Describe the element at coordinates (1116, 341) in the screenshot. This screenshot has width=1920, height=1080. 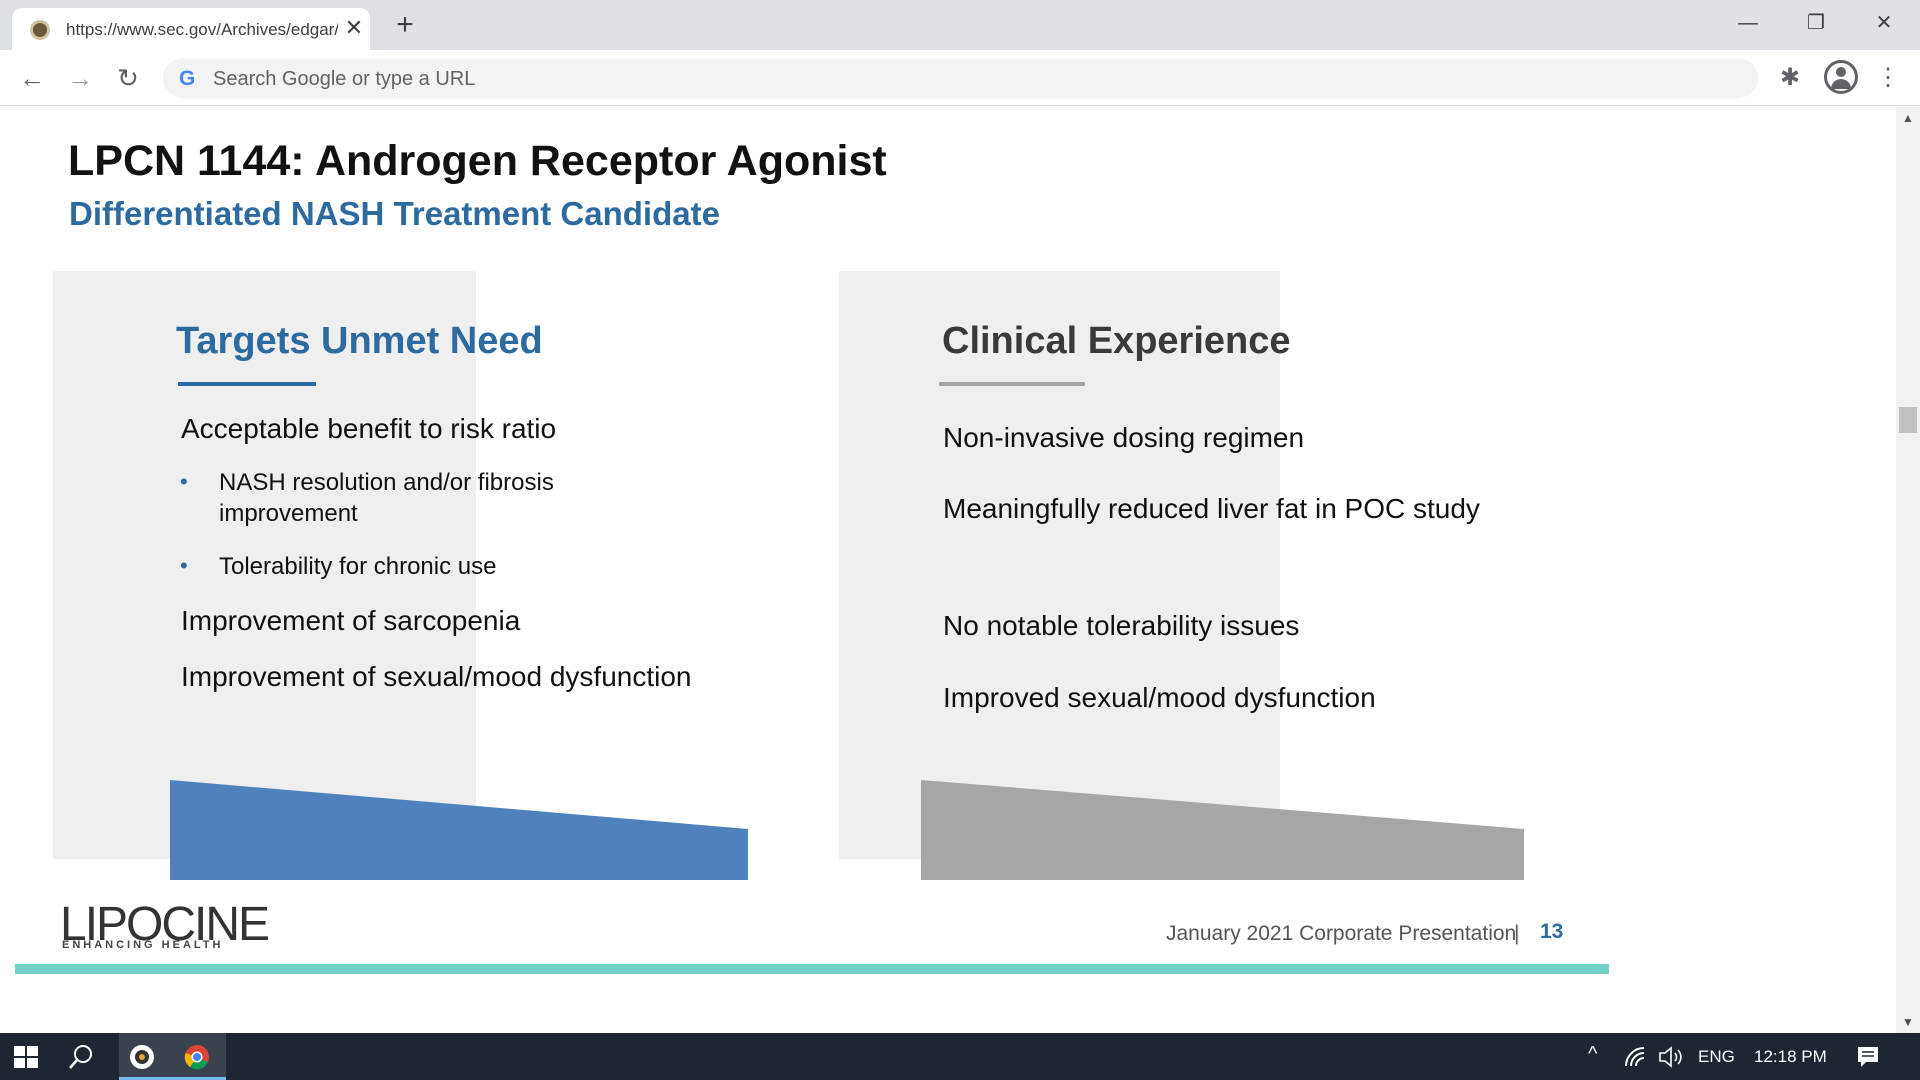
I see `right-heading: Clinical Experience` at that location.